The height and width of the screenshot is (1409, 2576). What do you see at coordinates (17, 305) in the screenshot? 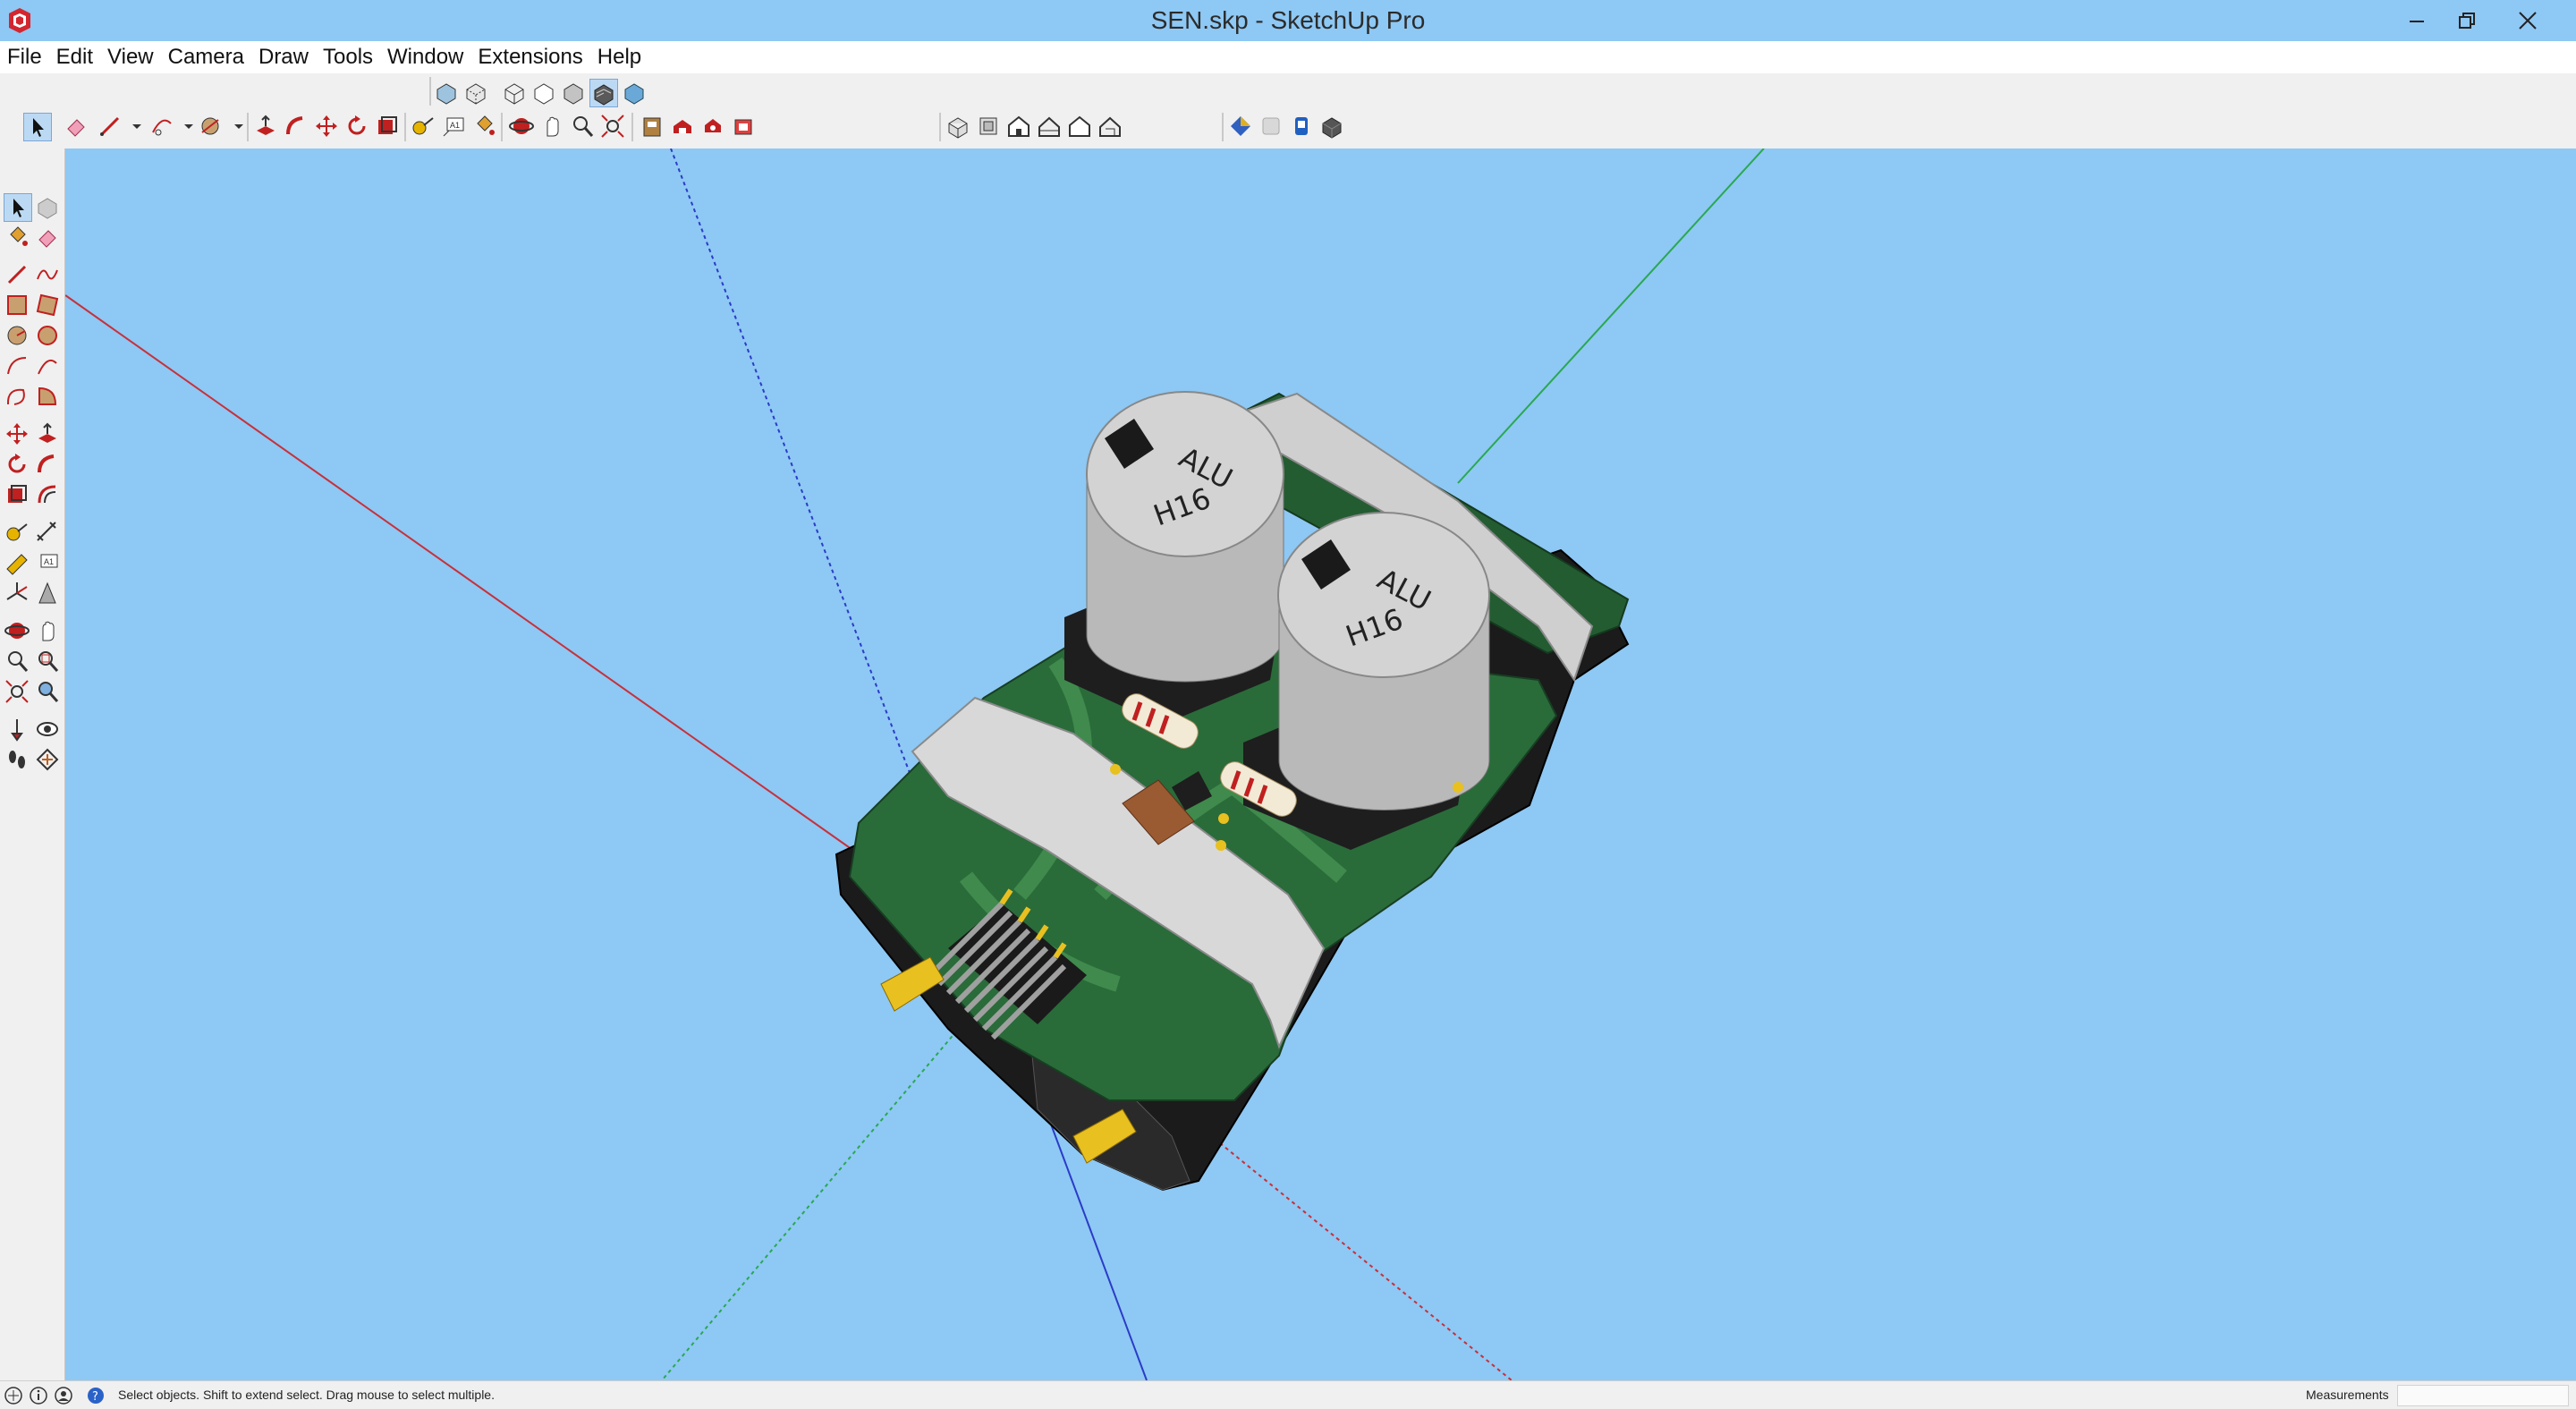
I see `rectangle-tool-icon` at bounding box center [17, 305].